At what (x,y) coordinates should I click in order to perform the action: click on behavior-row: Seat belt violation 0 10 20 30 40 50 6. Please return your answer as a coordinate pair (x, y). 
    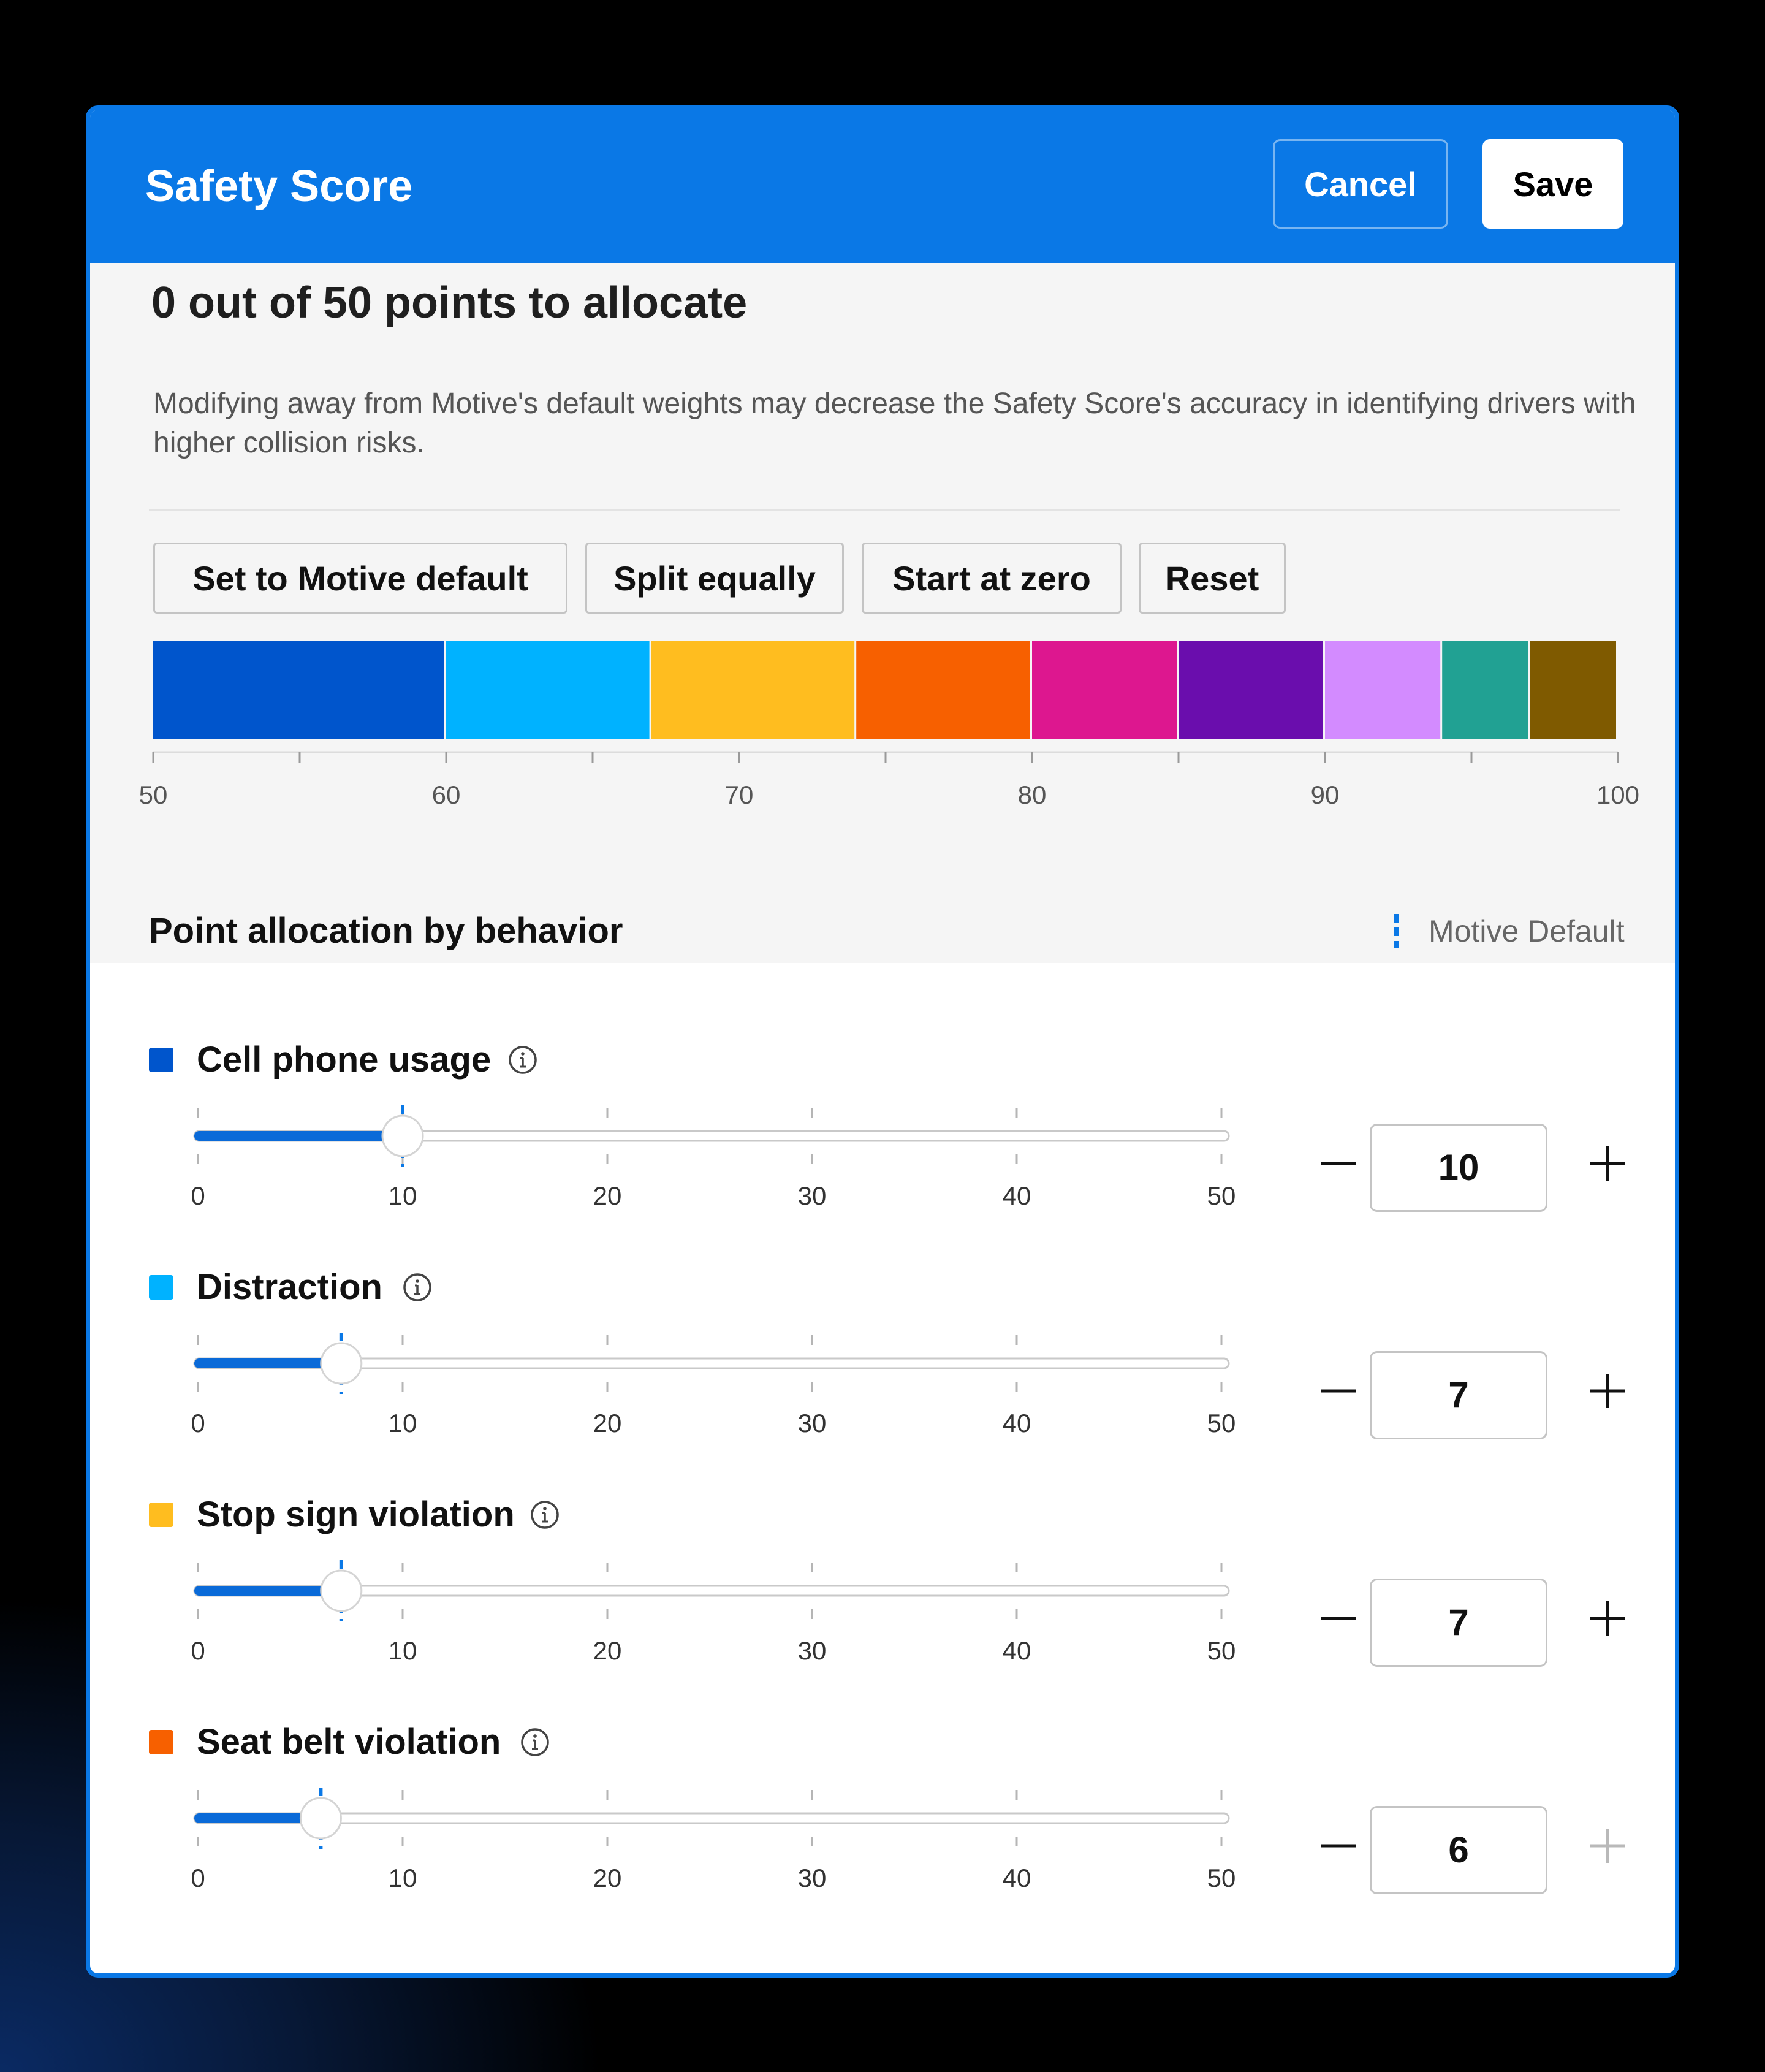
    Looking at the image, I should click on (882, 1799).